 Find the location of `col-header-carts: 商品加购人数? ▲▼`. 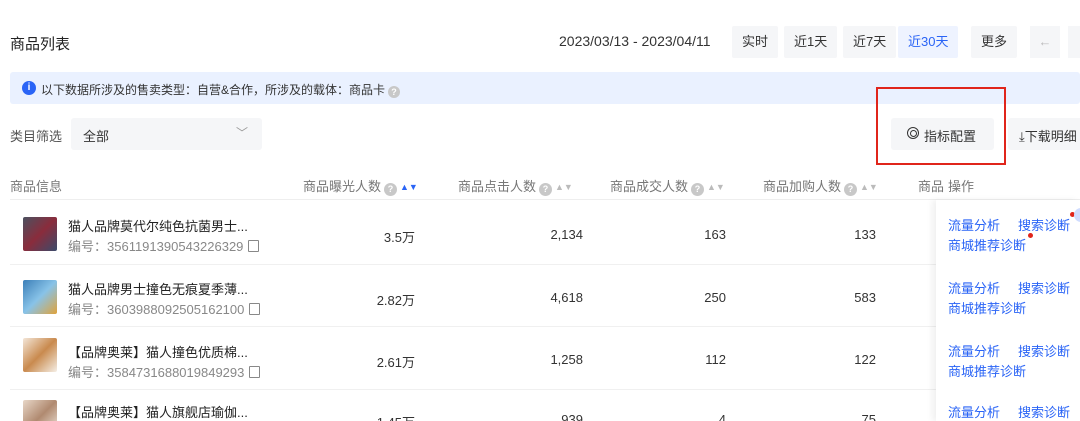

col-header-carts: 商品加购人数? ▲▼ is located at coordinates (820, 186).